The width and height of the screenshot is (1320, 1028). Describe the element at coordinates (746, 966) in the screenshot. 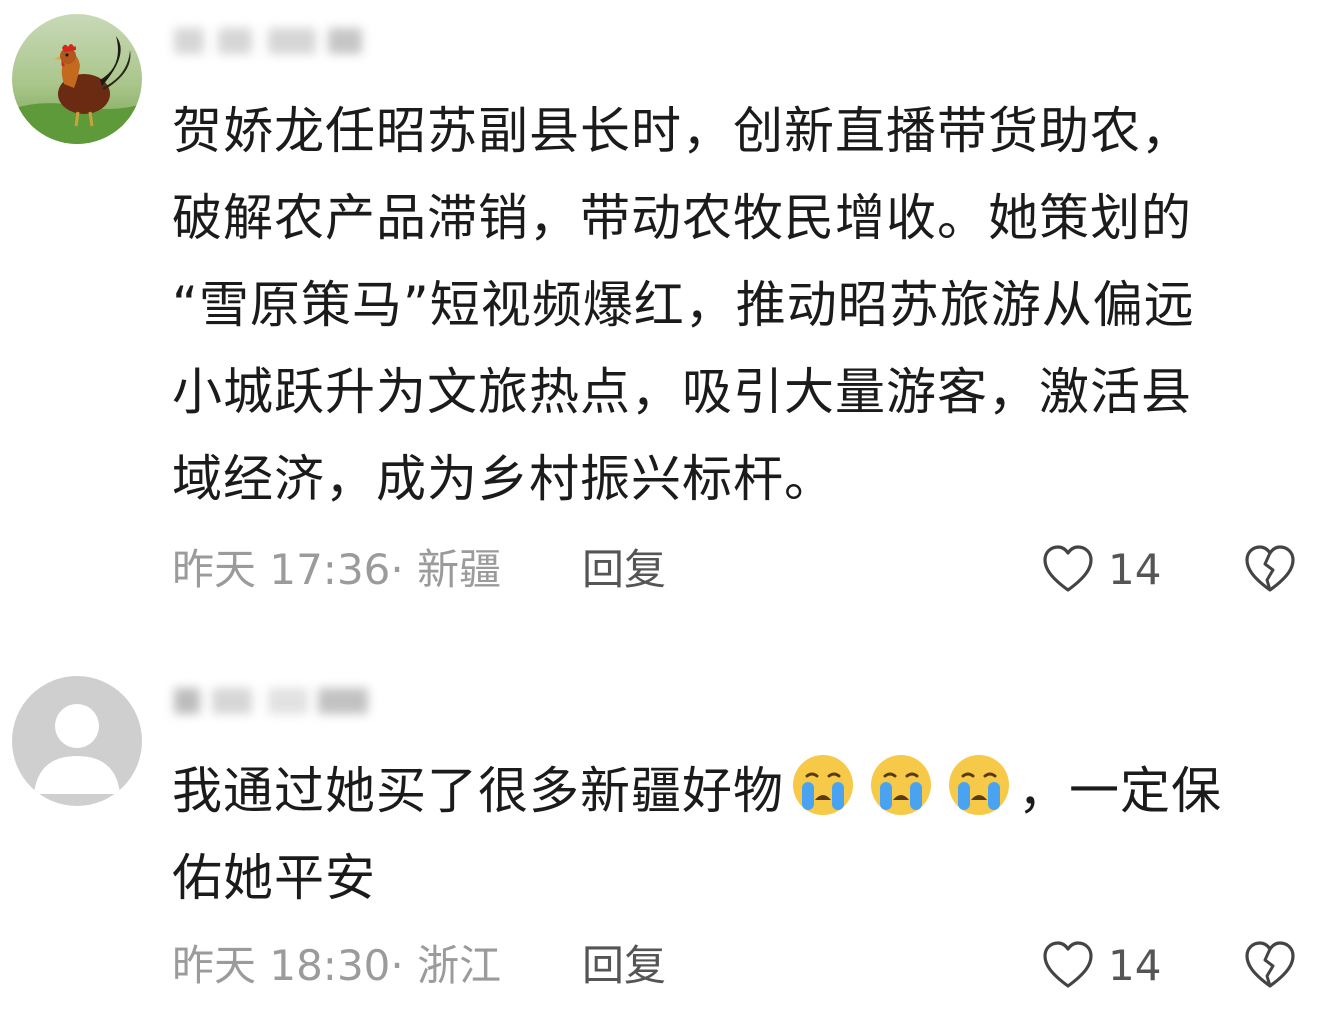

I see `comment-meta: 昨天 18:30· 浙江 回复 14` at that location.